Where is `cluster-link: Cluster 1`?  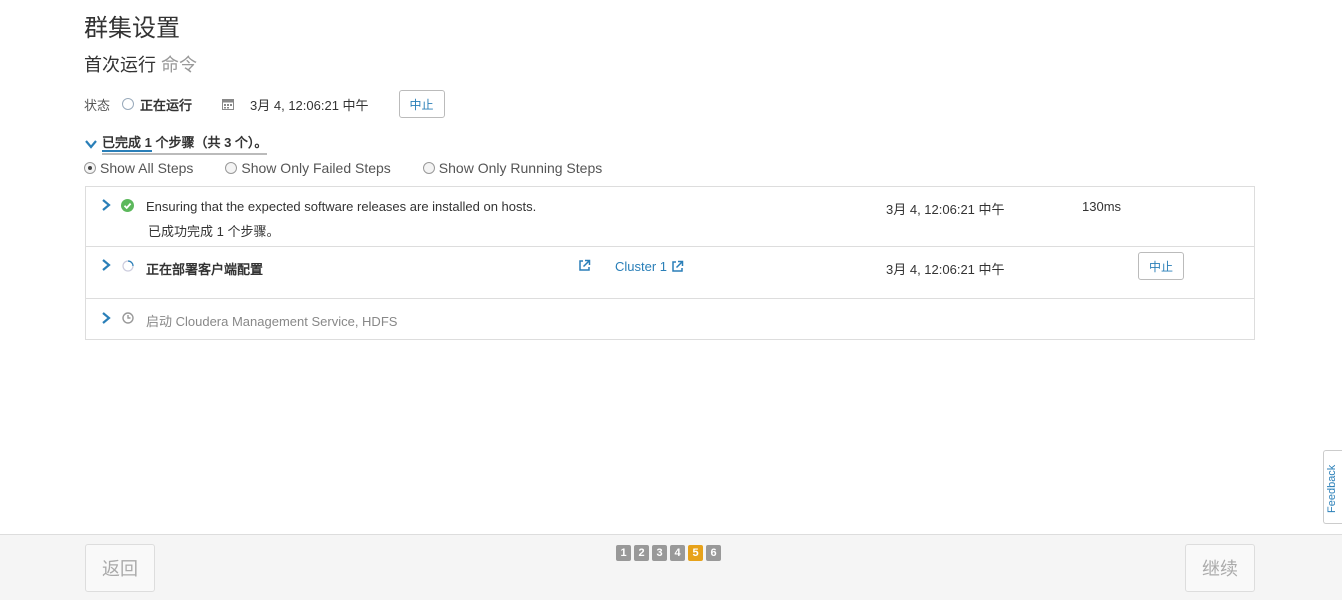 cluster-link: Cluster 1 is located at coordinates (649, 266).